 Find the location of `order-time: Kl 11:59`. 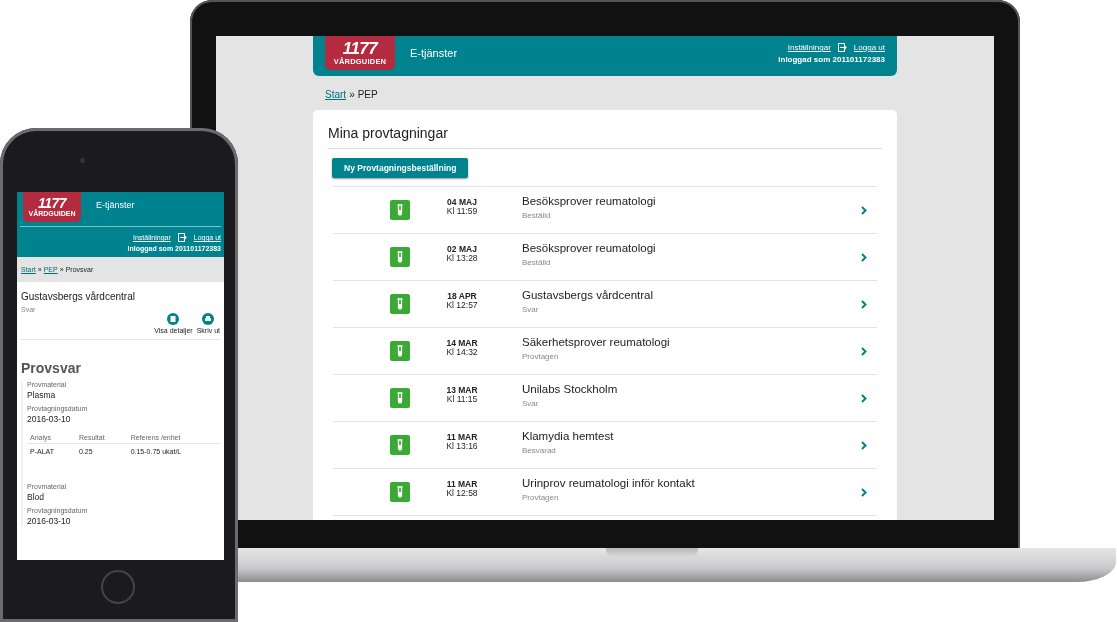

order-time: Kl 11:59 is located at coordinates (462, 211).